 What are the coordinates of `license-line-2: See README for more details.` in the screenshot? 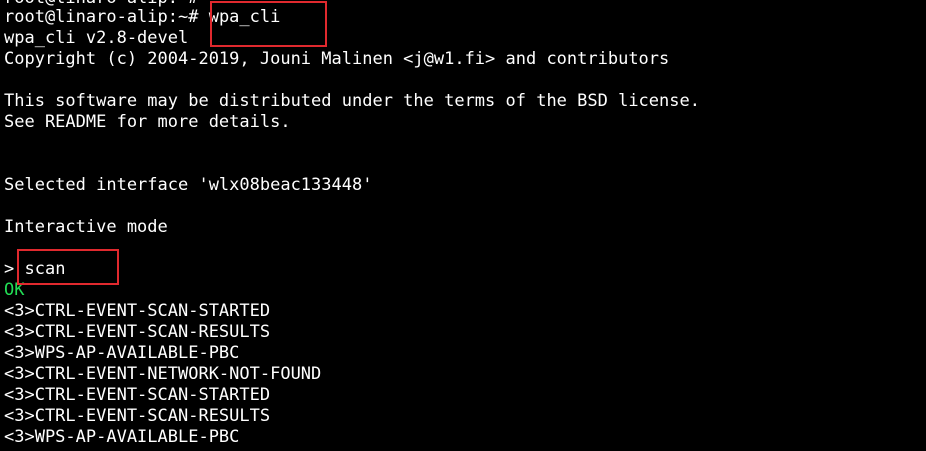 It's located at (147, 122).